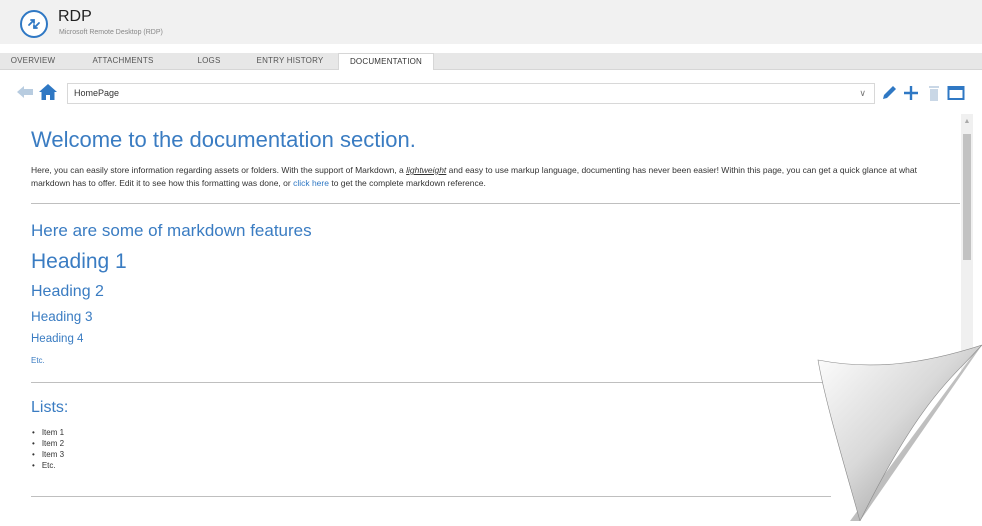 This screenshot has width=982, height=526. What do you see at coordinates (862, 93) in the screenshot?
I see `chevron-down-icon: ∨` at bounding box center [862, 93].